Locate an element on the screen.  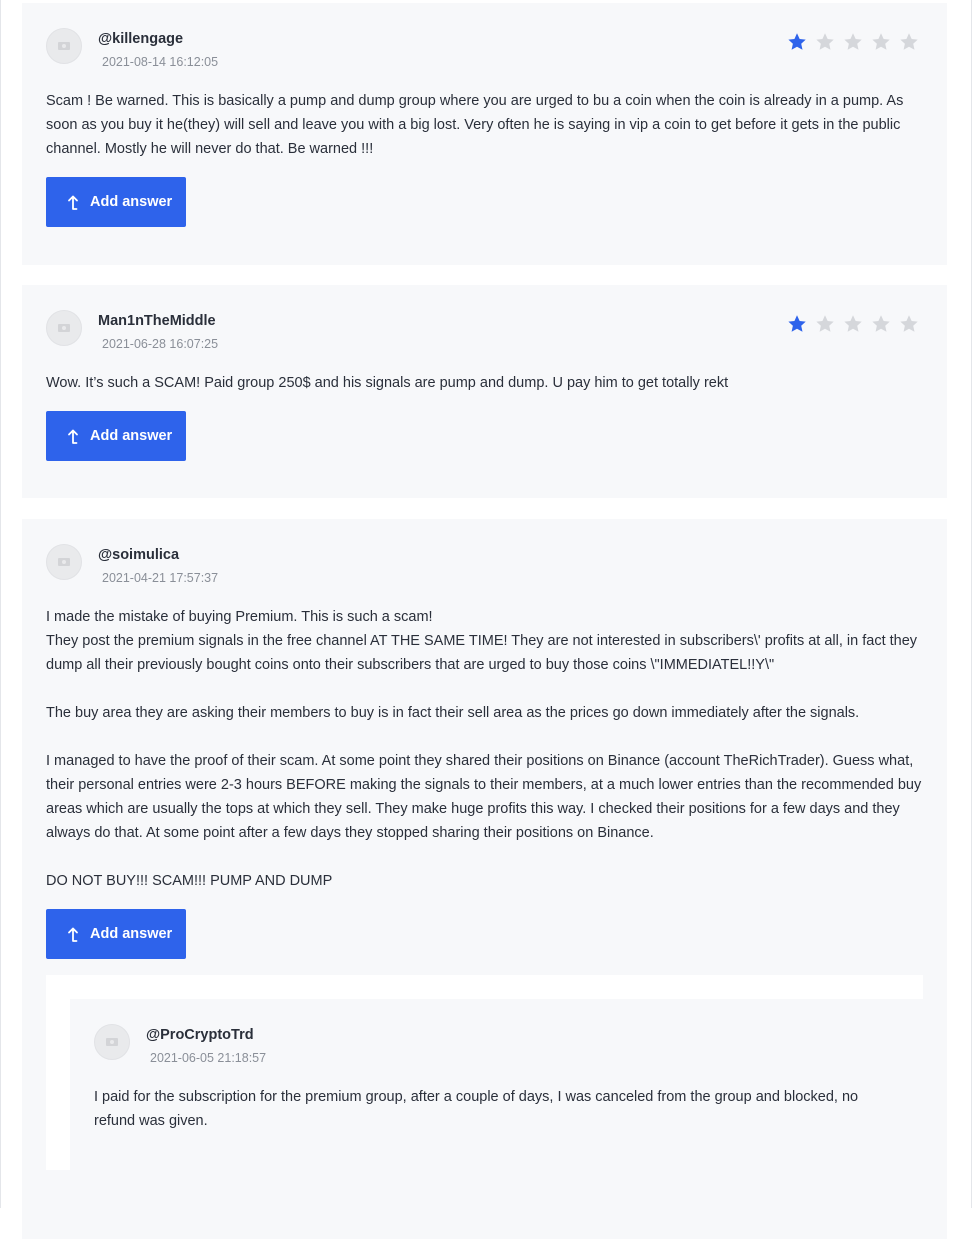
review-username: @killengage is located at coordinates (140, 39).